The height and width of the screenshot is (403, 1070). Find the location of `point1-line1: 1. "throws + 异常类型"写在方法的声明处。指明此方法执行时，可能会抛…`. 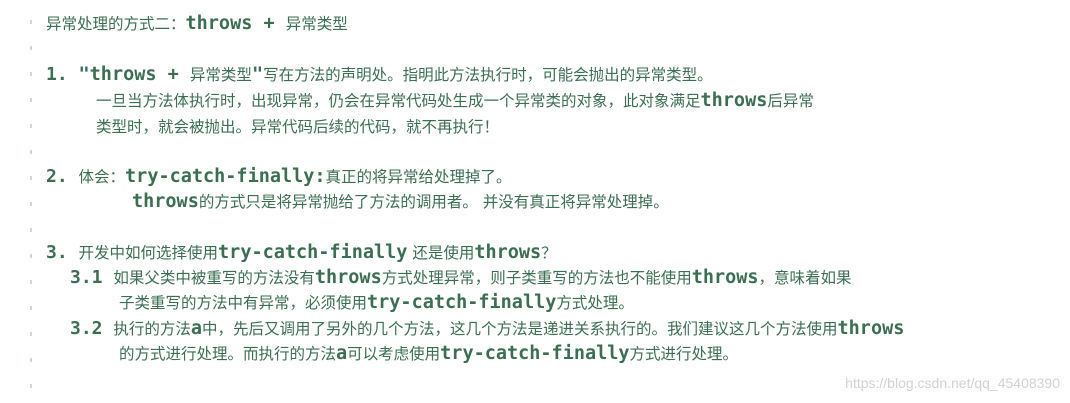

point1-line1: 1. "throws + 异常类型"写在方法的声明处。指明此方法执行时，可能会抛… is located at coordinates (379, 75).